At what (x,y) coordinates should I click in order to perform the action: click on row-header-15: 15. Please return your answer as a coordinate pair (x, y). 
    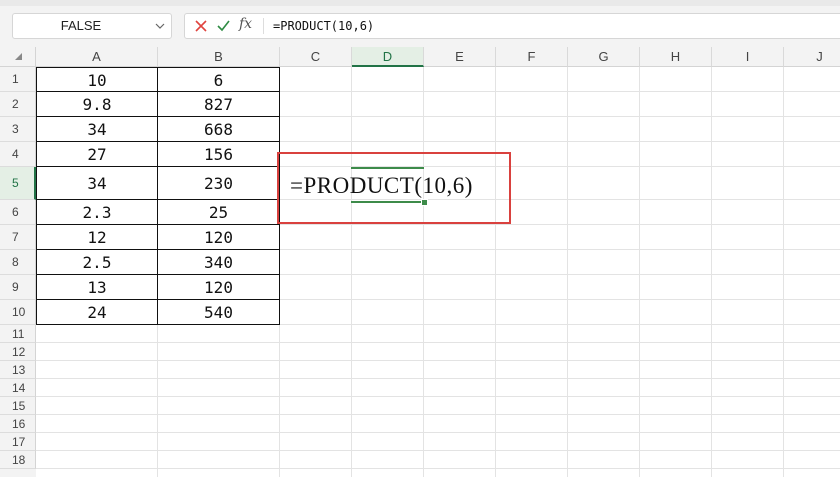
    Looking at the image, I should click on (18, 406).